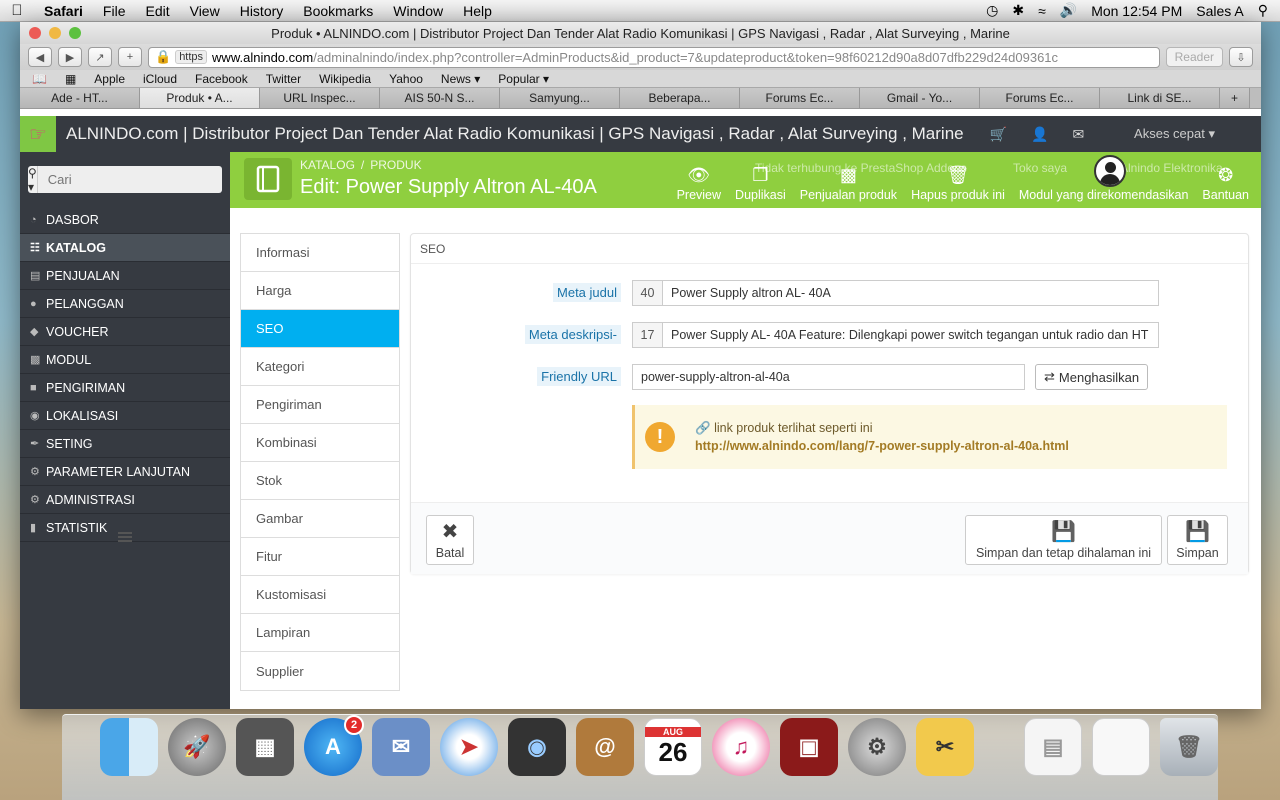 The width and height of the screenshot is (1280, 800). What do you see at coordinates (265, 747) in the screenshot?
I see `mission-control-icon: ▦` at bounding box center [265, 747].